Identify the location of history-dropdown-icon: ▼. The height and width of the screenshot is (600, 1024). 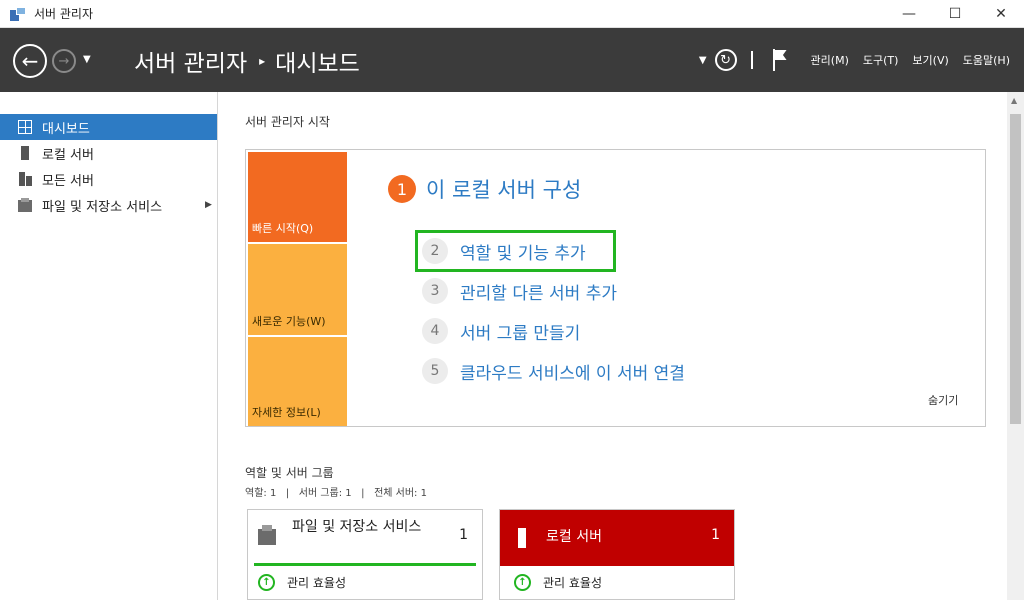
(87, 59).